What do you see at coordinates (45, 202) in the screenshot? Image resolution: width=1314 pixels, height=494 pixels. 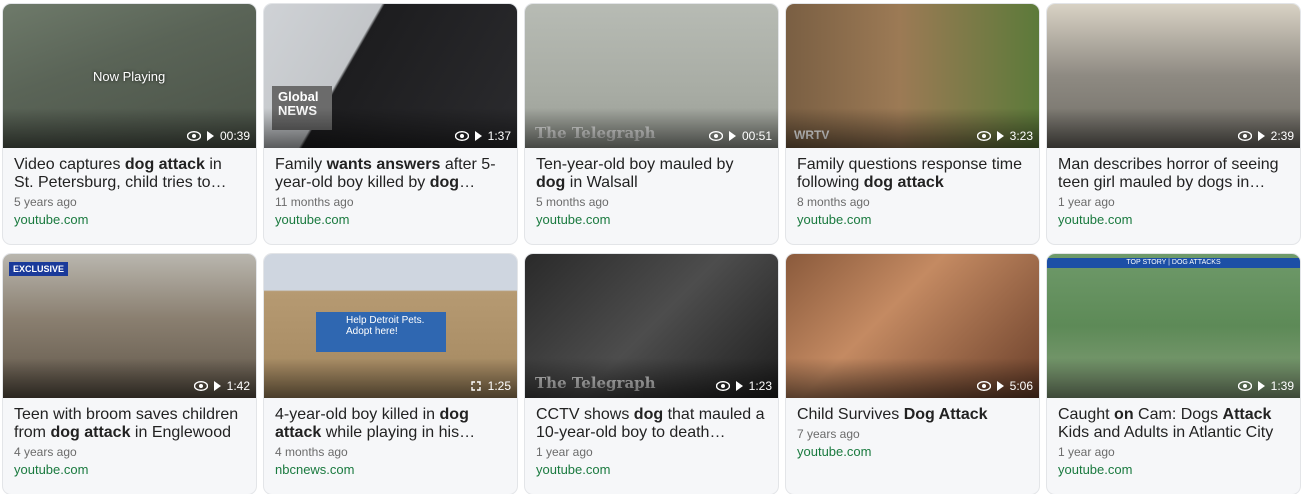 I see `video-age: 5 years ago` at bounding box center [45, 202].